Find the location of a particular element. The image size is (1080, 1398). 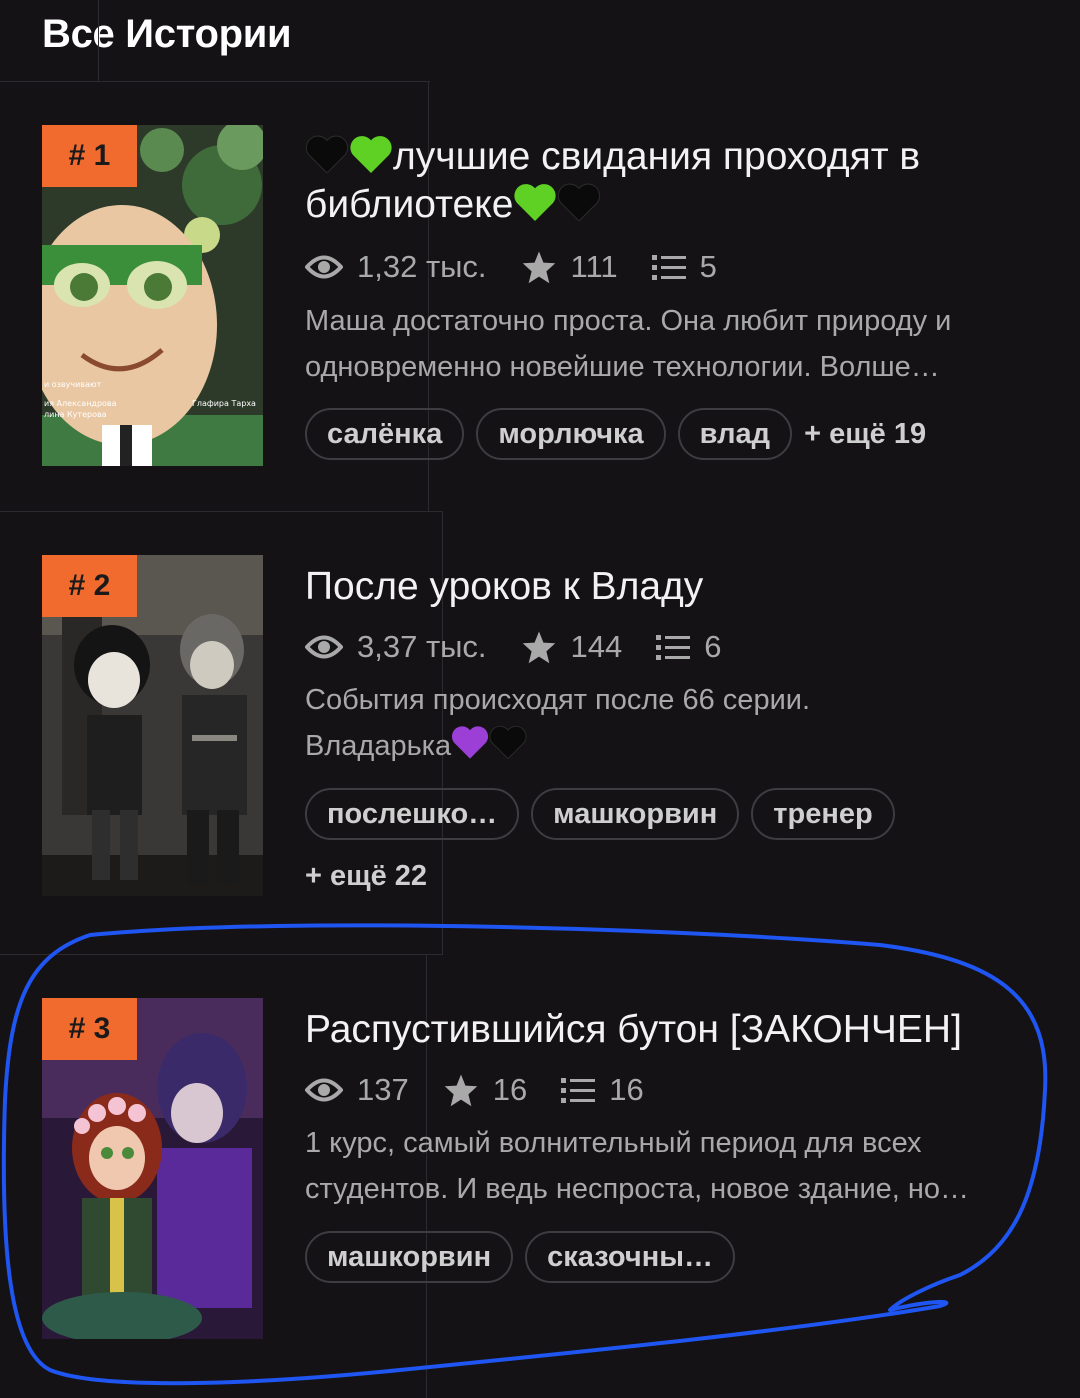

rank-badge: # 2 is located at coordinates (89, 586).